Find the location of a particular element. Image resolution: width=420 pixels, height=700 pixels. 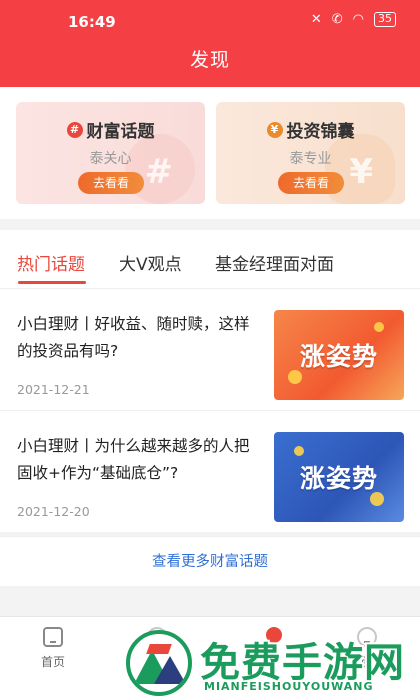

card-subtitle: 泰专业 is located at coordinates (310, 159).